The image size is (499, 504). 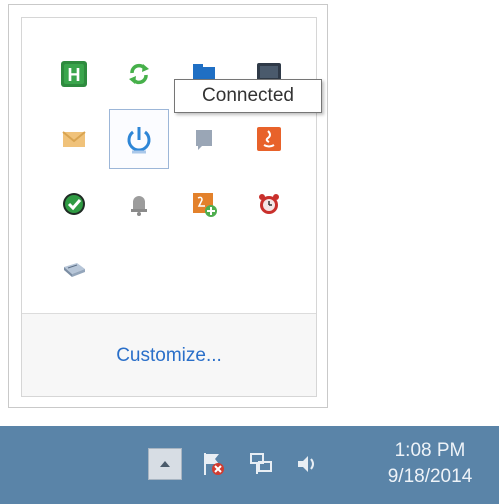 I want to click on chevron-up-icon, so click(x=165, y=464).